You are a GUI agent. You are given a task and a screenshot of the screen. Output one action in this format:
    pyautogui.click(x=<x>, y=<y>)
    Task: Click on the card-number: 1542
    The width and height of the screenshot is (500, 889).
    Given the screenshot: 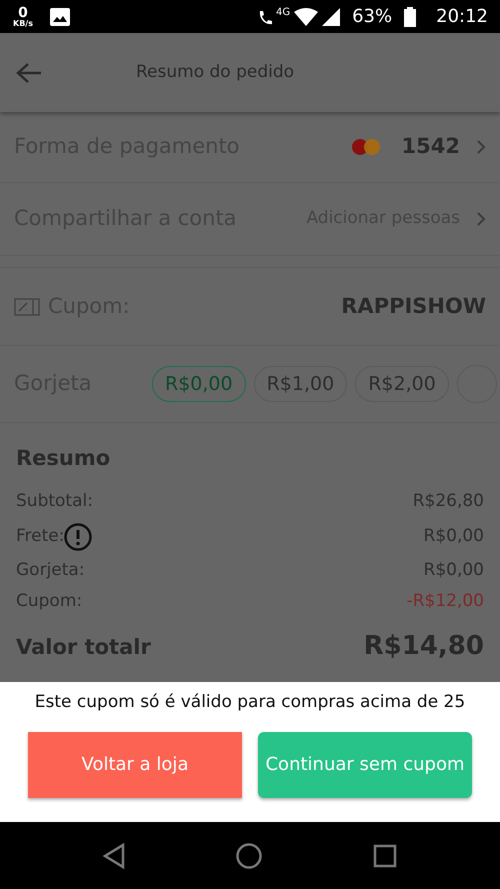 What is the action you would take?
    pyautogui.click(x=431, y=147)
    